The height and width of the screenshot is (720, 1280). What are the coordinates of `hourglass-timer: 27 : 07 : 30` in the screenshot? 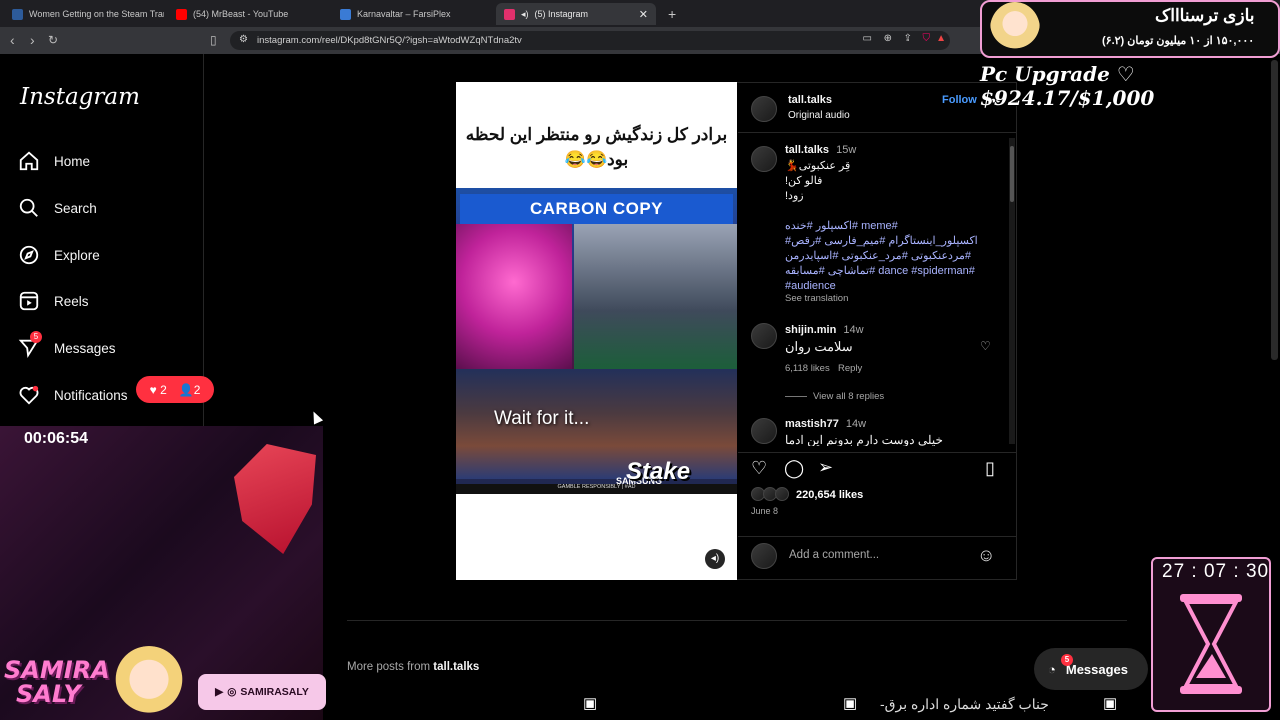 It's located at (1216, 571).